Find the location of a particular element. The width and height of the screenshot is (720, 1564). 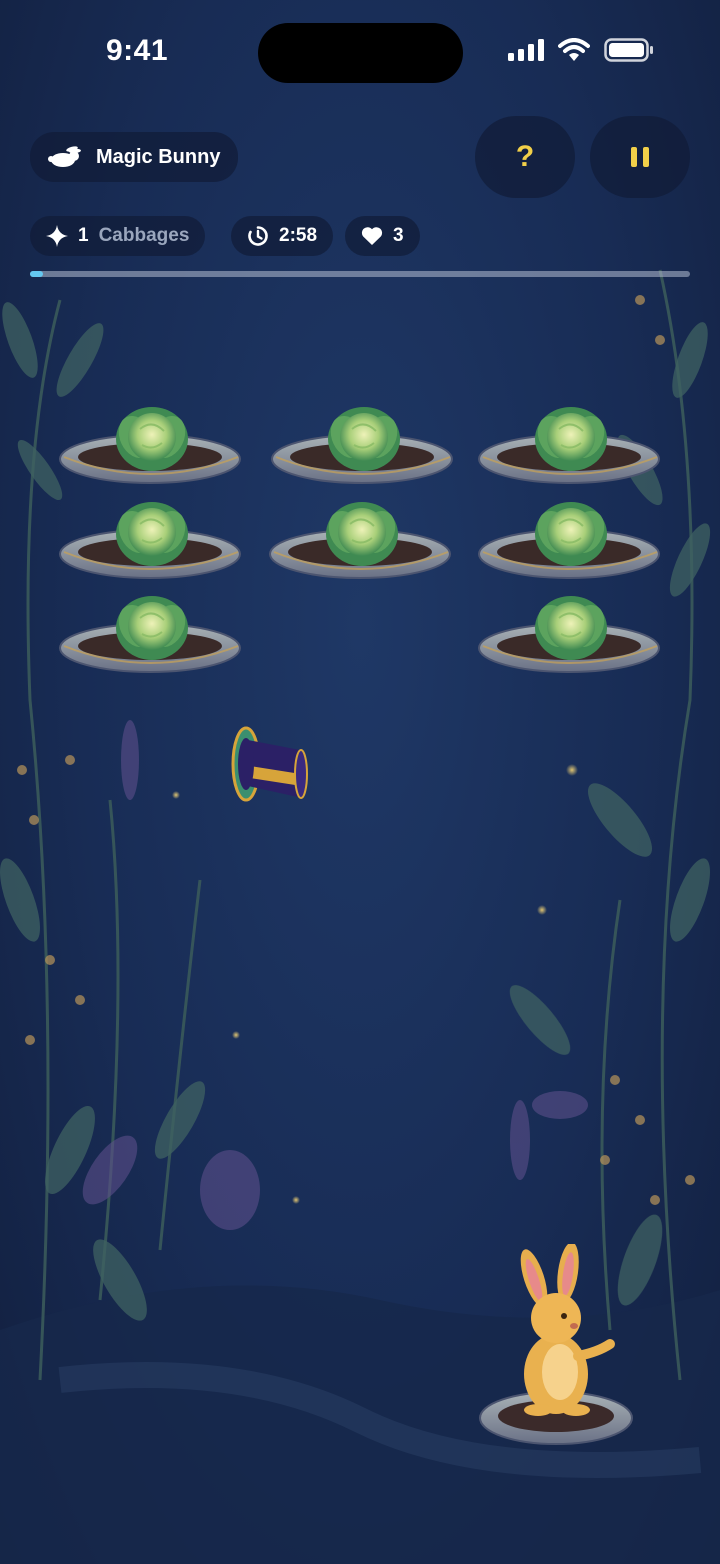

level-progress-bar is located at coordinates (360, 274).